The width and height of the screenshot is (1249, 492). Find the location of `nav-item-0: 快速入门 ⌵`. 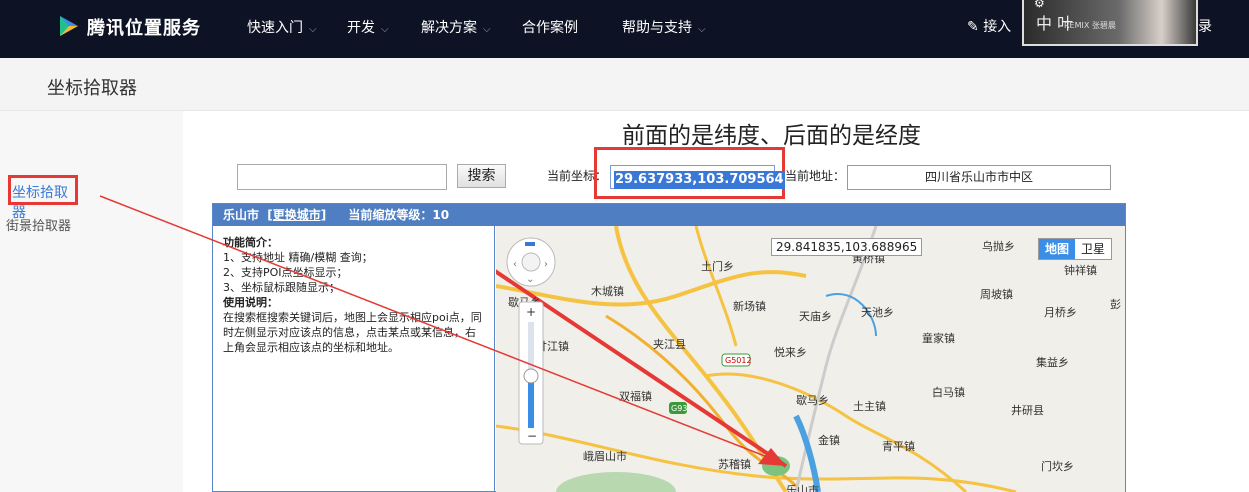

nav-item-0: 快速入门 ⌵ is located at coordinates (282, 27).